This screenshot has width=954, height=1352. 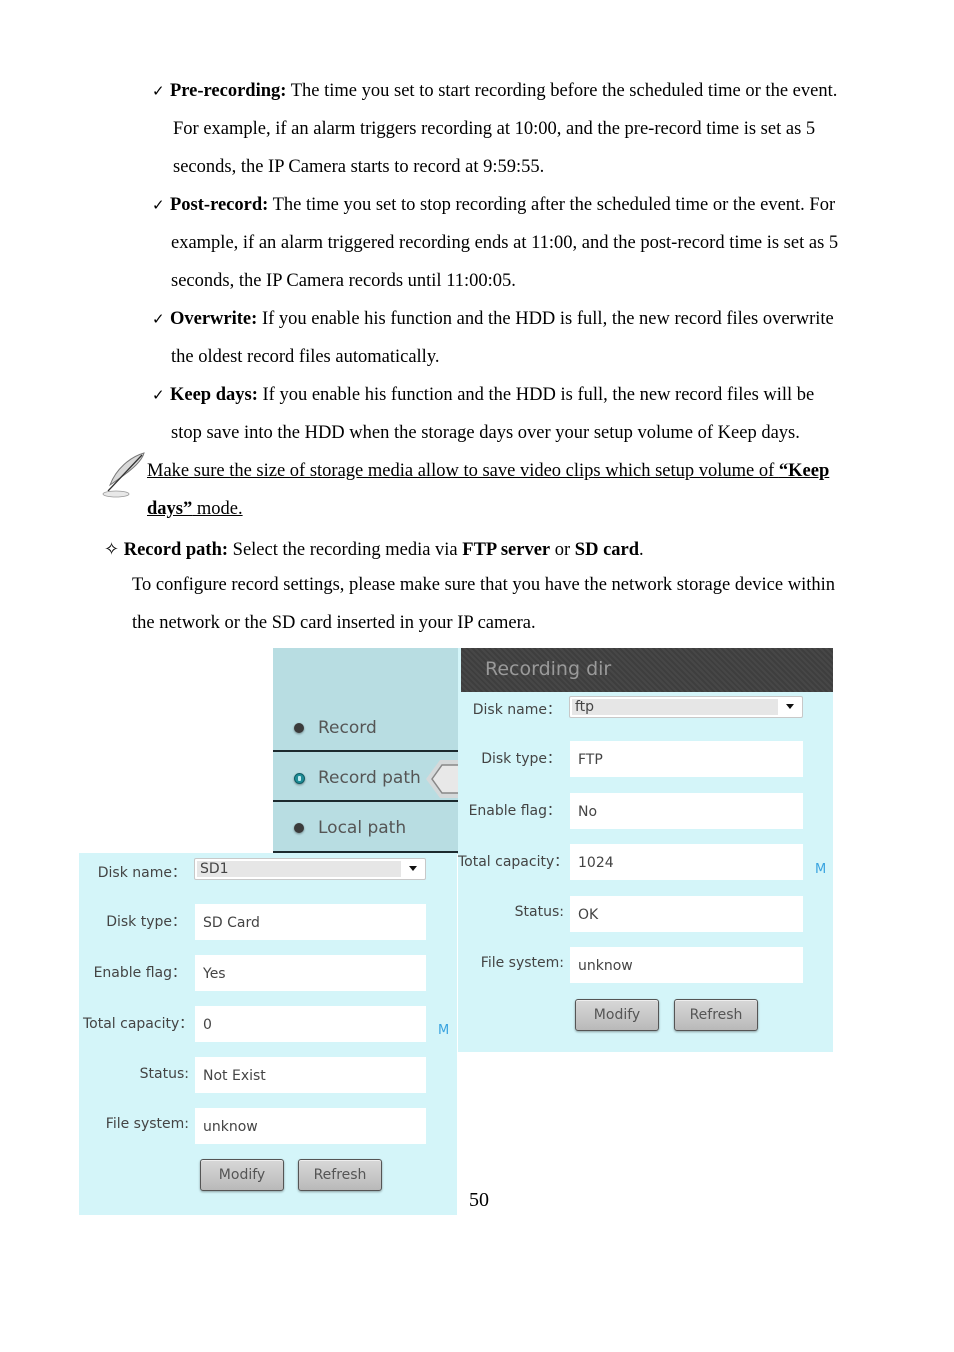 I want to click on disk-type-field: SD Card, so click(x=310, y=922).